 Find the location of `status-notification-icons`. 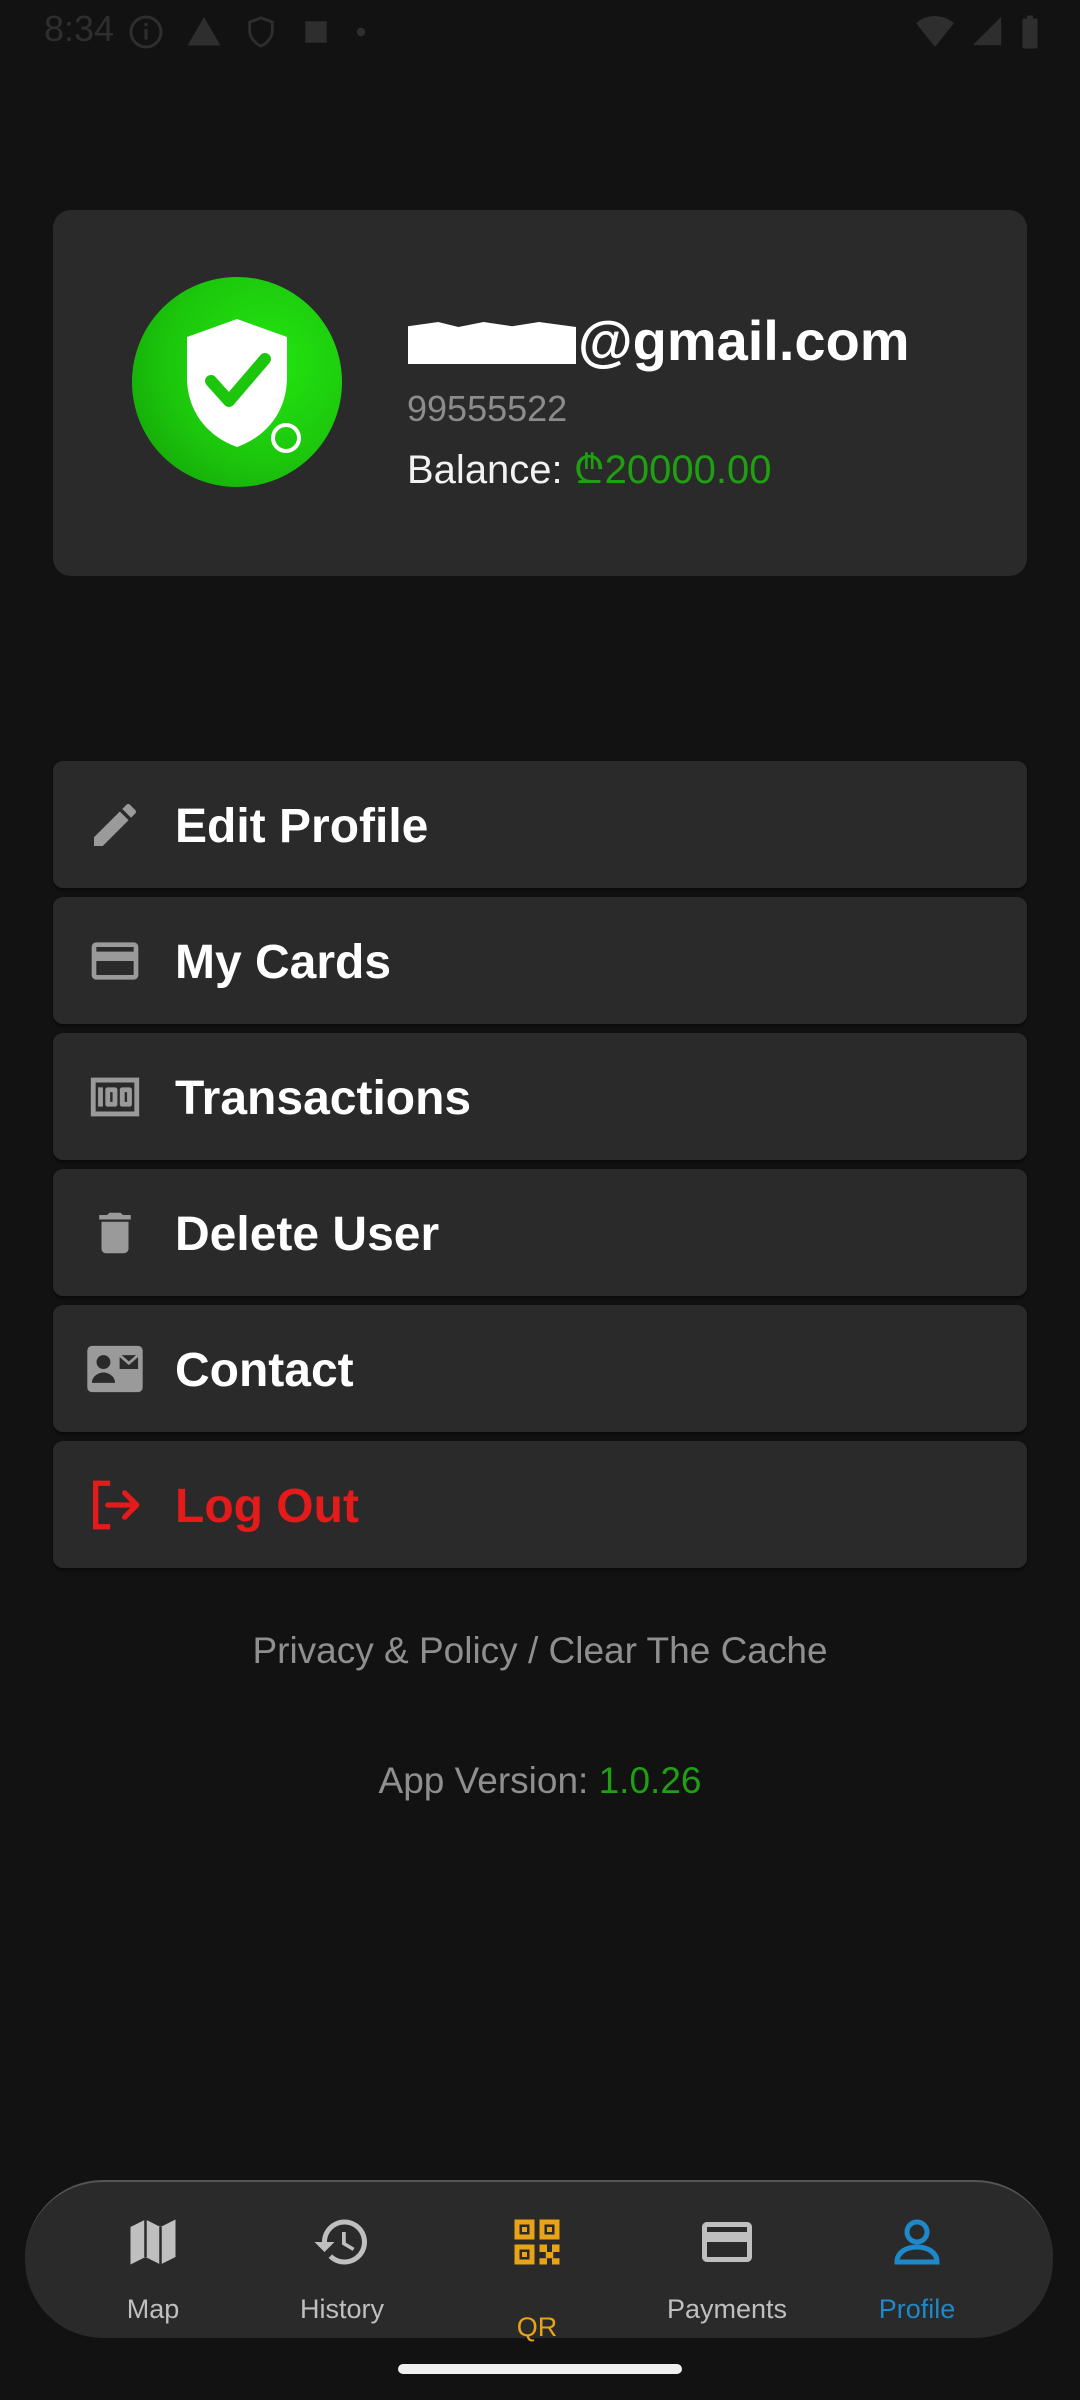

status-notification-icons is located at coordinates (248, 32).